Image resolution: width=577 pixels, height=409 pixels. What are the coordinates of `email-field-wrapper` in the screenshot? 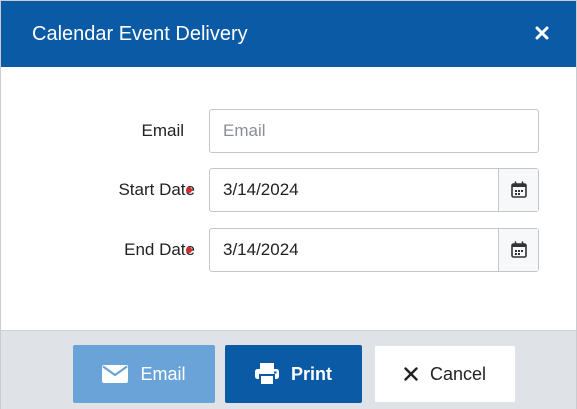 It's located at (374, 131).